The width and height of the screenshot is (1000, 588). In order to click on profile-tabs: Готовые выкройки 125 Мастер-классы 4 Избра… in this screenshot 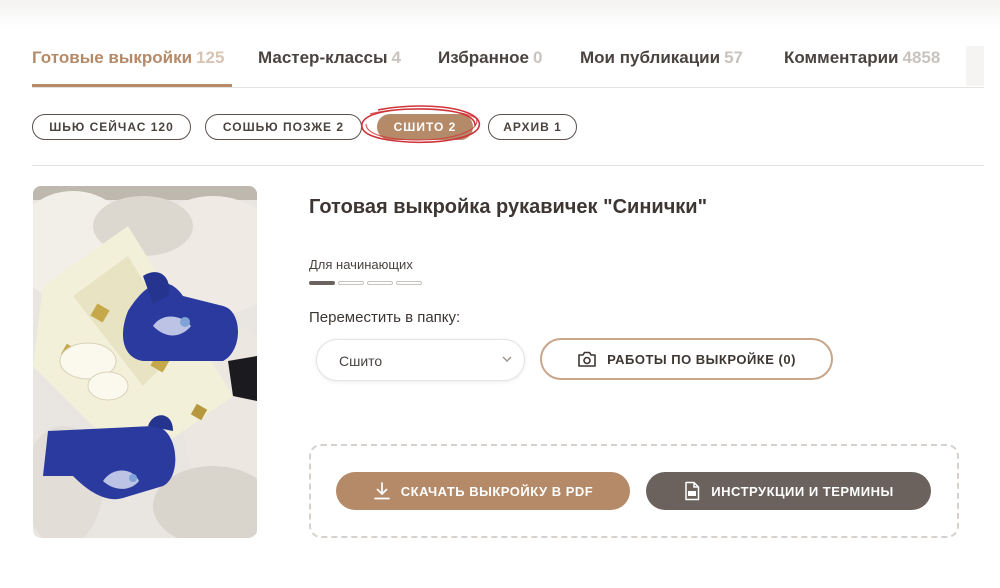, I will do `click(508, 67)`.